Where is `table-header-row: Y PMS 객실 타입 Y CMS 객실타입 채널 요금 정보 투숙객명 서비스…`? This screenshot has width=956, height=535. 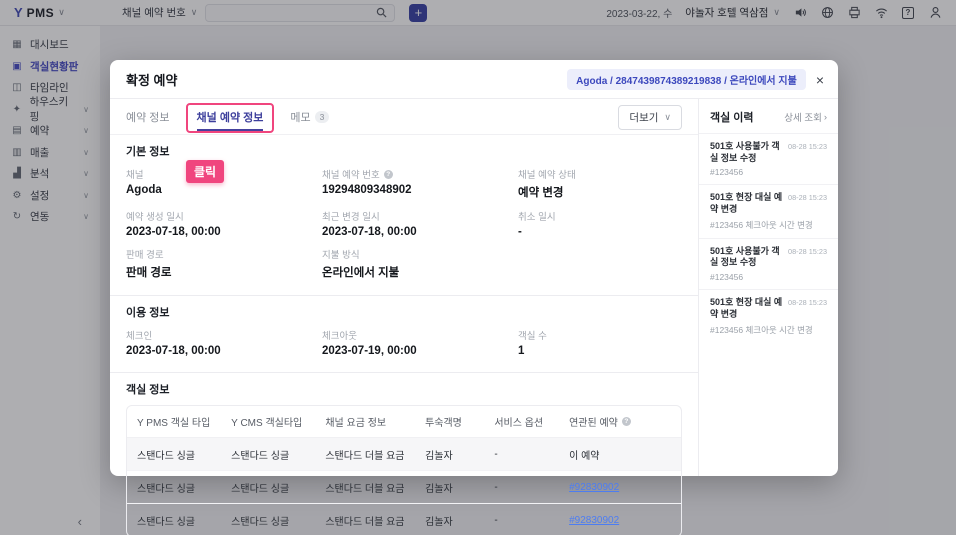
table-header-row: Y PMS 객실 타입 Y CMS 객실타입 채널 요금 정보 투숙객명 서비스… is located at coordinates (404, 422).